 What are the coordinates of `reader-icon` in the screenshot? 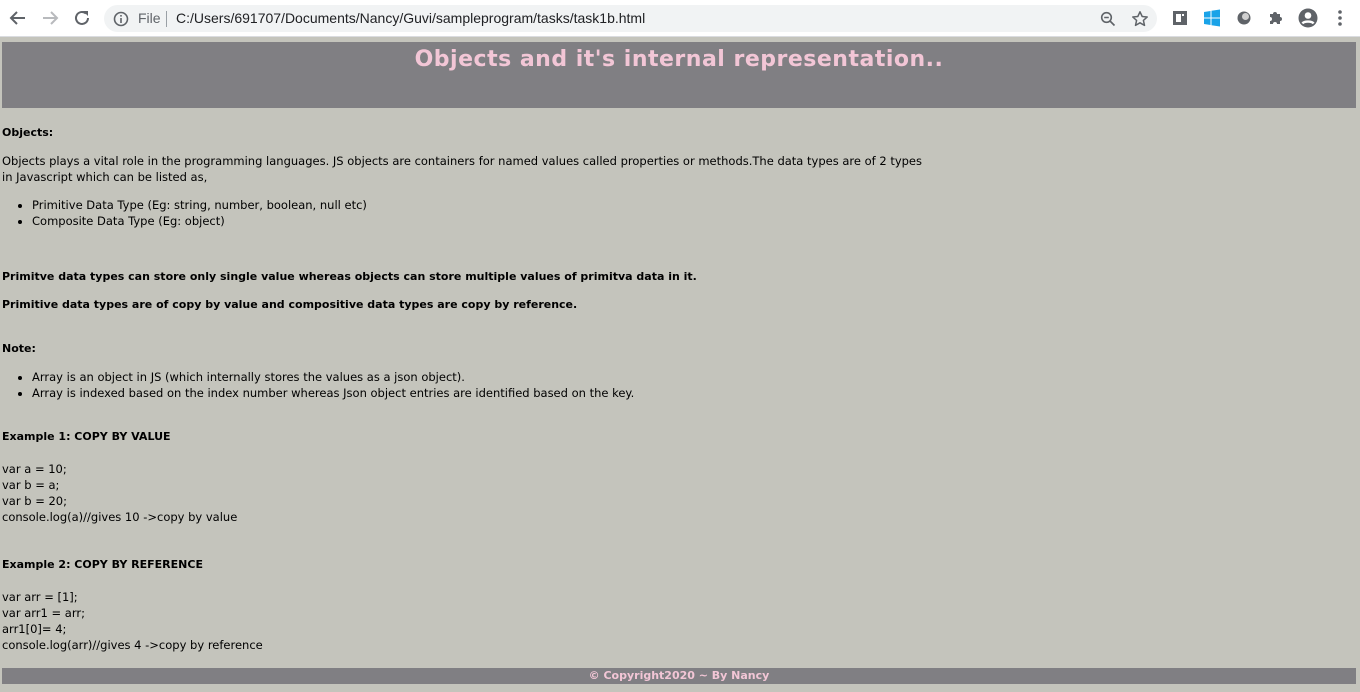 It's located at (1180, 18).